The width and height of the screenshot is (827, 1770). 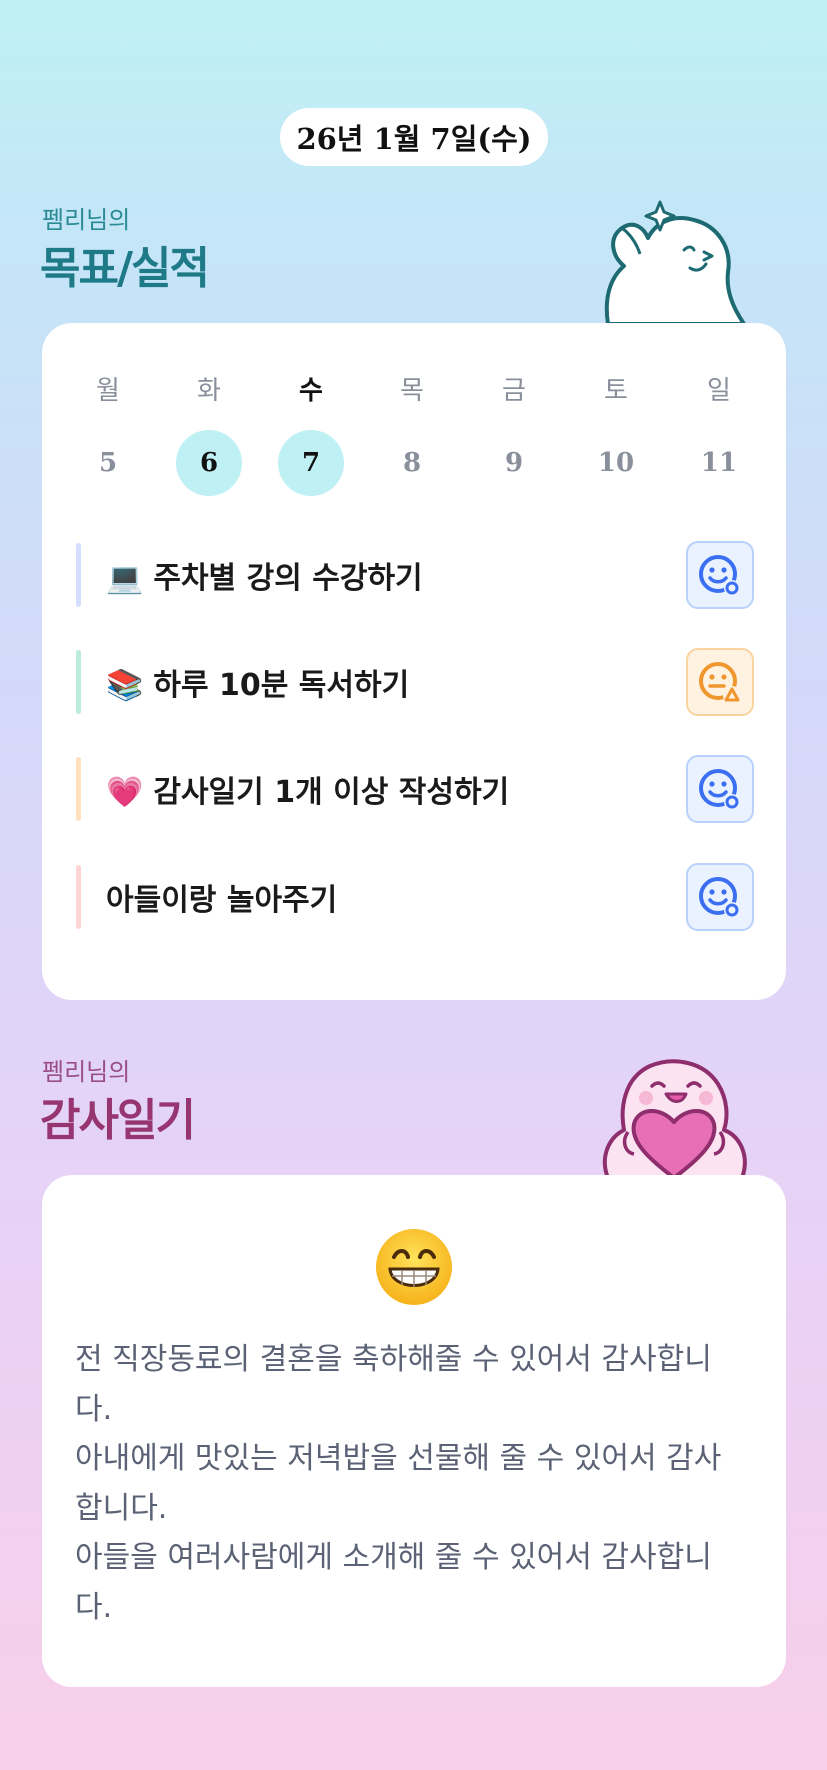 What do you see at coordinates (393, 1359) in the screenshot?
I see `diary-line: 전 직장동료의 결혼을 축하해줄 수 있어서 감사합니` at bounding box center [393, 1359].